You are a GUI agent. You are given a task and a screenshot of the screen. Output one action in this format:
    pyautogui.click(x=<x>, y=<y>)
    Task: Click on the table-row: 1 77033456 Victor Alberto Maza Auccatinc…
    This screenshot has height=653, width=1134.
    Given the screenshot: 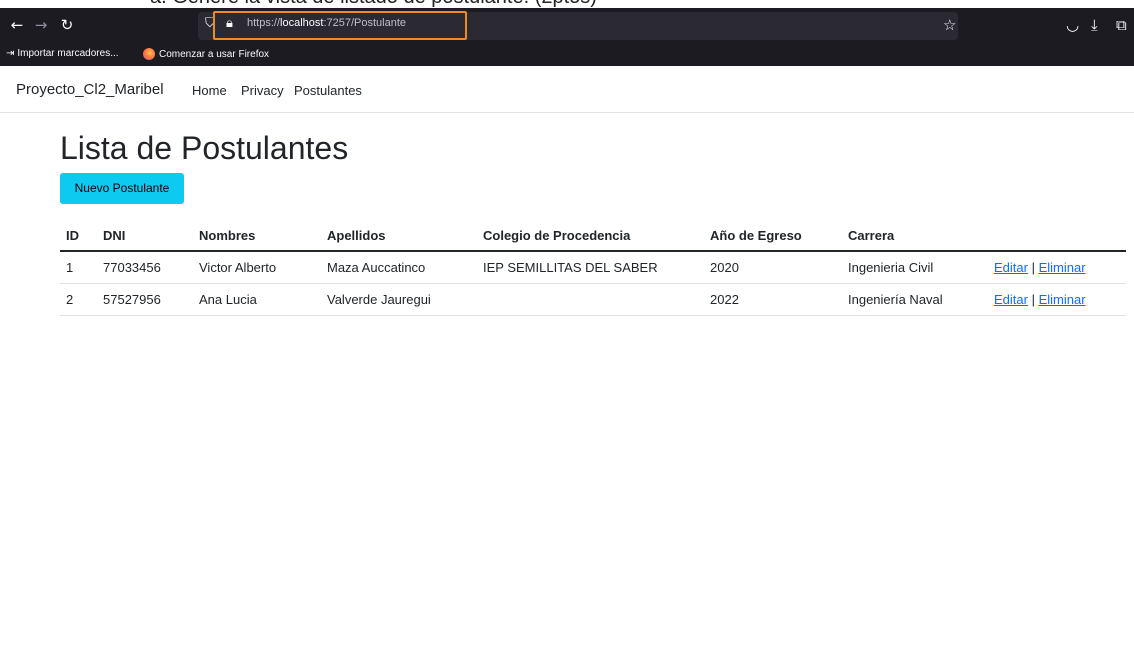 What is the action you would take?
    pyautogui.click(x=593, y=267)
    